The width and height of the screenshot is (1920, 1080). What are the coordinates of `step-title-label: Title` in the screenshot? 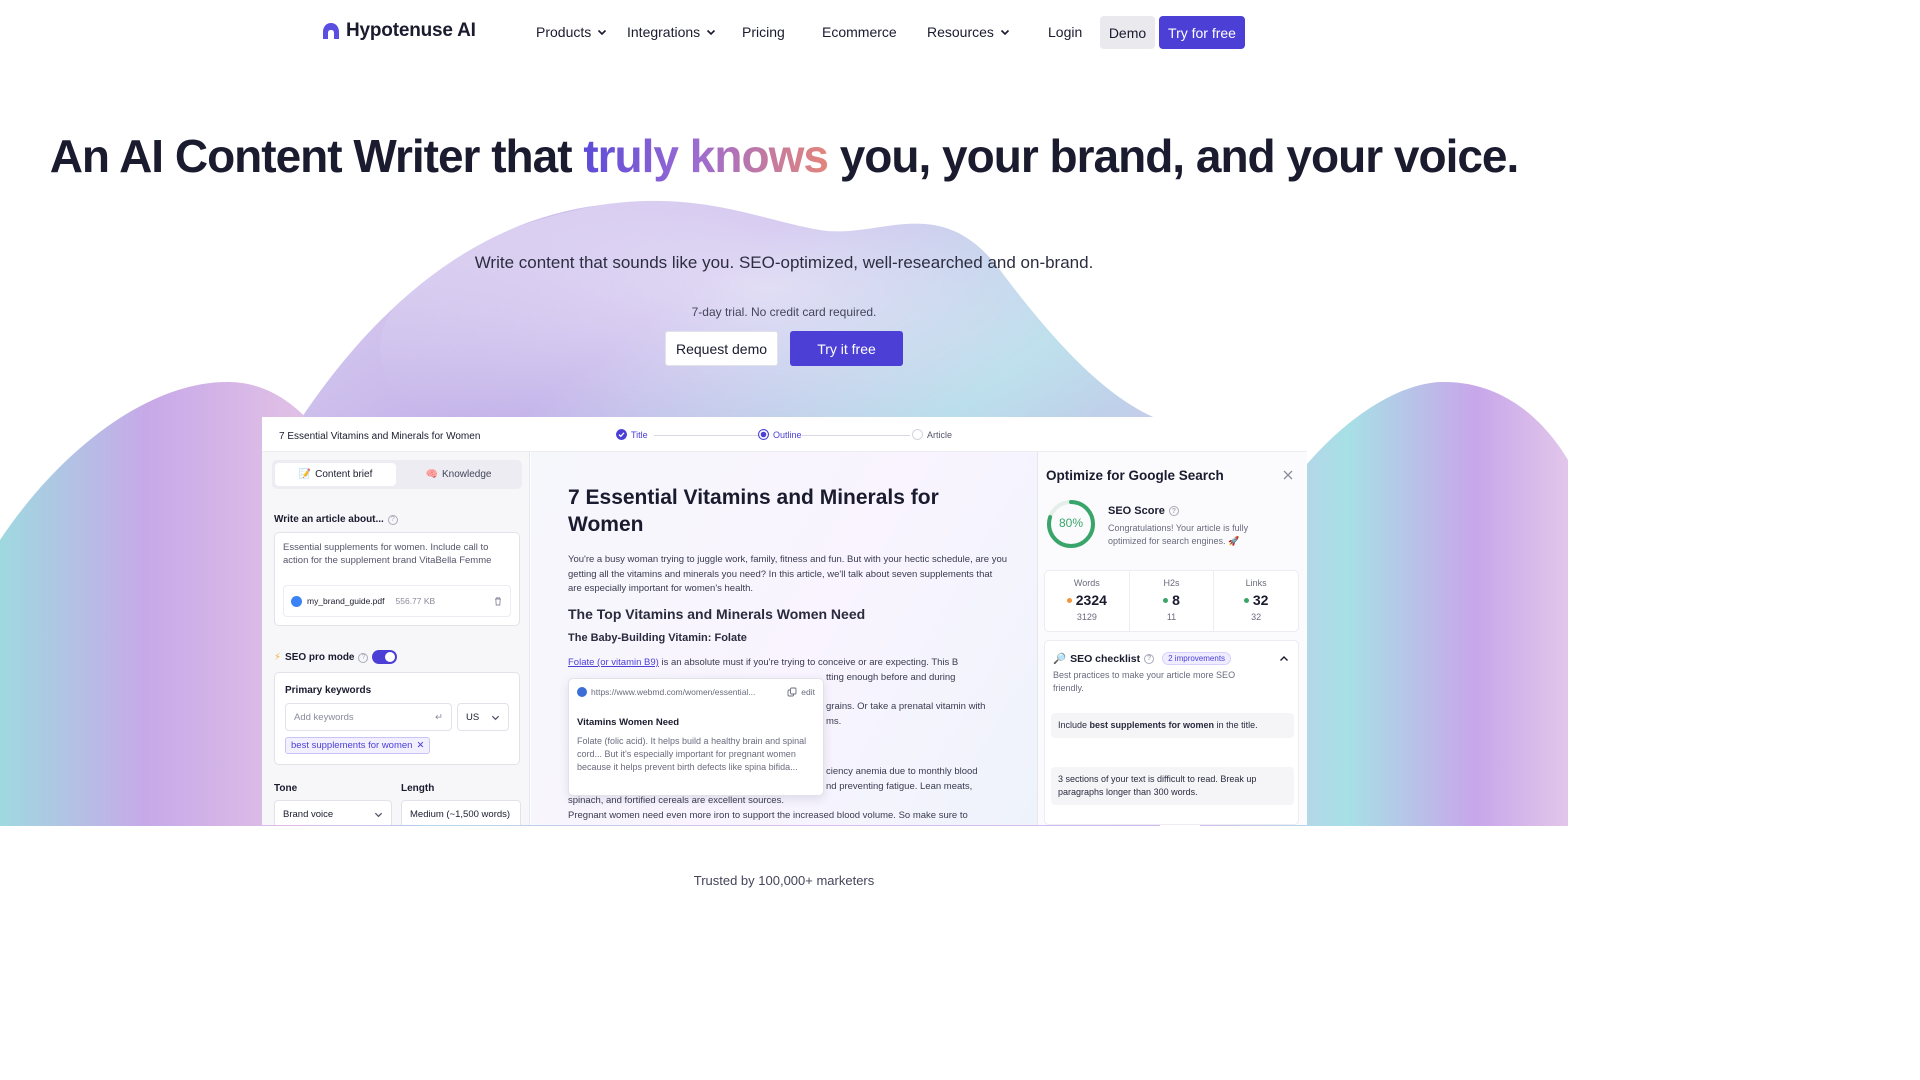 It's located at (639, 434).